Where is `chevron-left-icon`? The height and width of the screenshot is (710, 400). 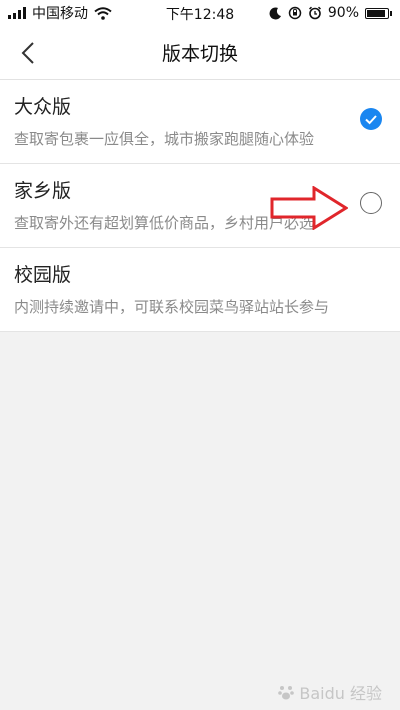 chevron-left-icon is located at coordinates (27, 53).